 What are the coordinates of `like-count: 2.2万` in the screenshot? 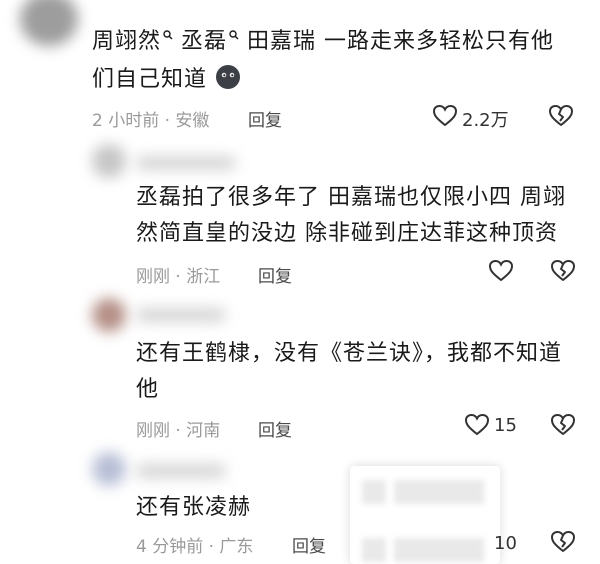 It's located at (485, 120).